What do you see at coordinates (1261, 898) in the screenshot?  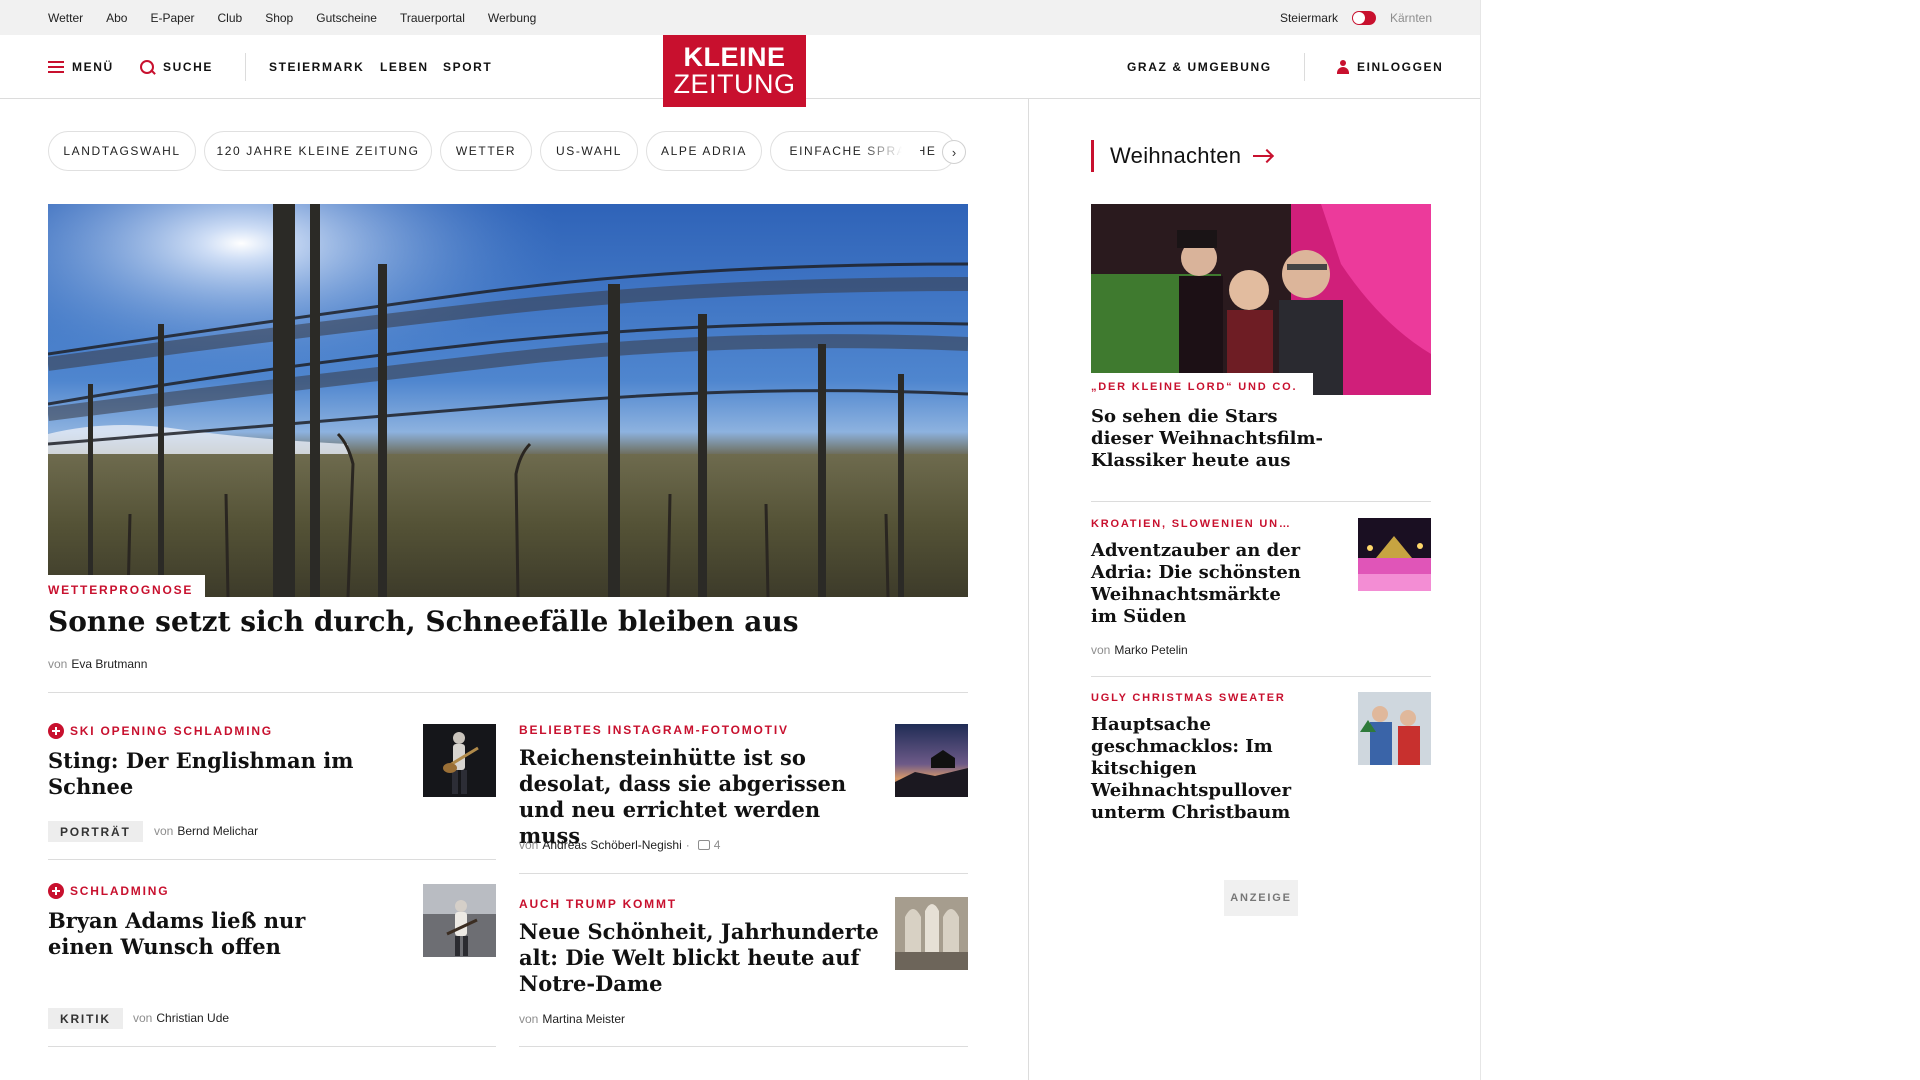 I see `advertisement-label: ANZEIGE` at bounding box center [1261, 898].